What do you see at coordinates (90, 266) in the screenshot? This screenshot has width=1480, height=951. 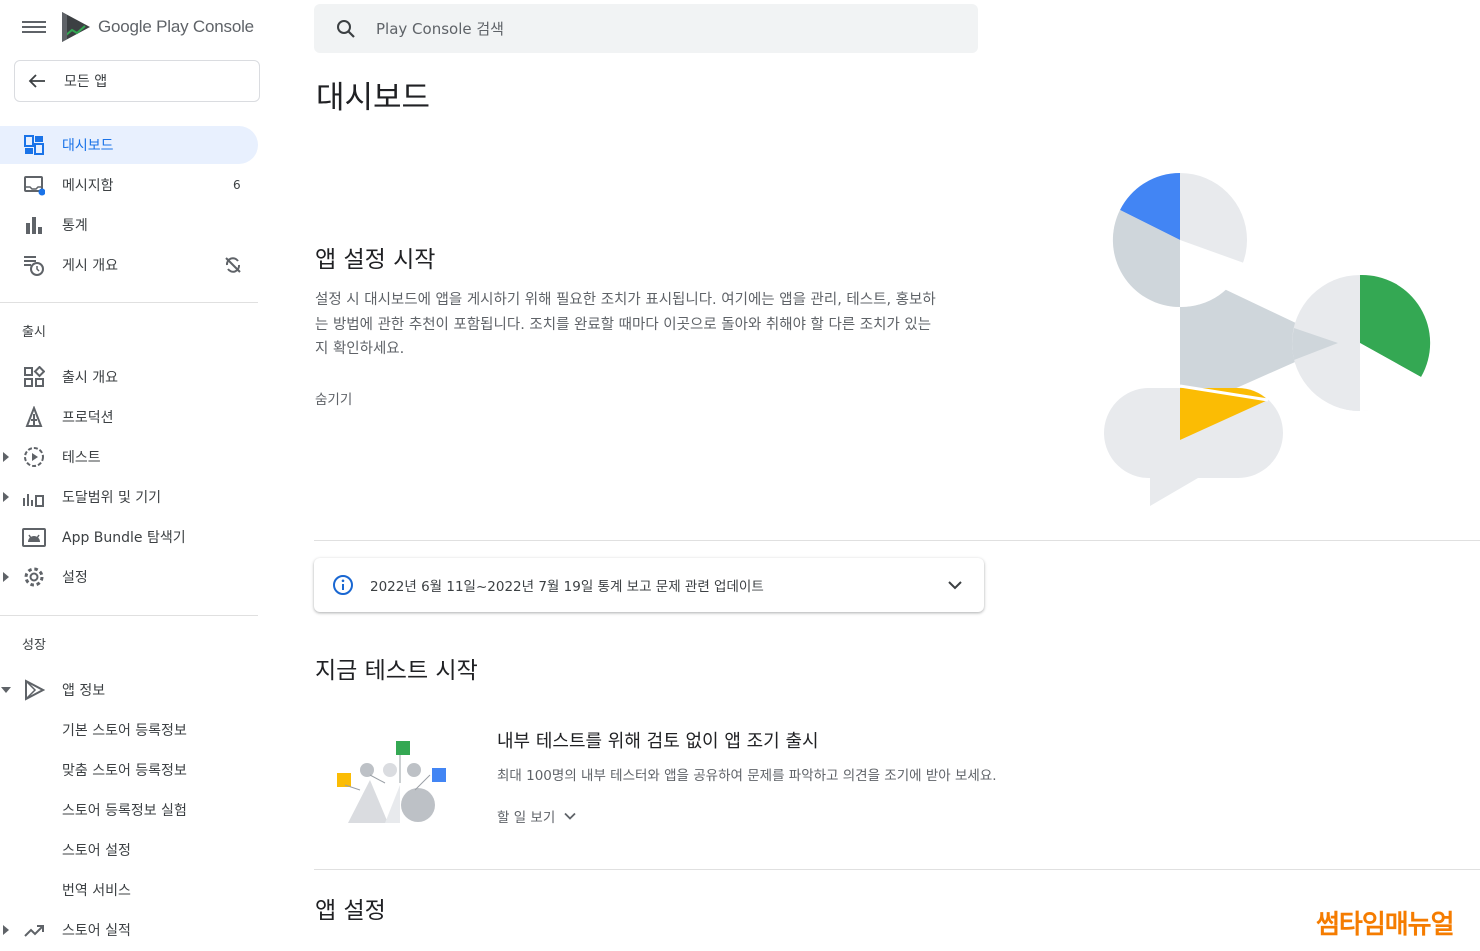 I see `sidebar-item-label: 게시 개요` at bounding box center [90, 266].